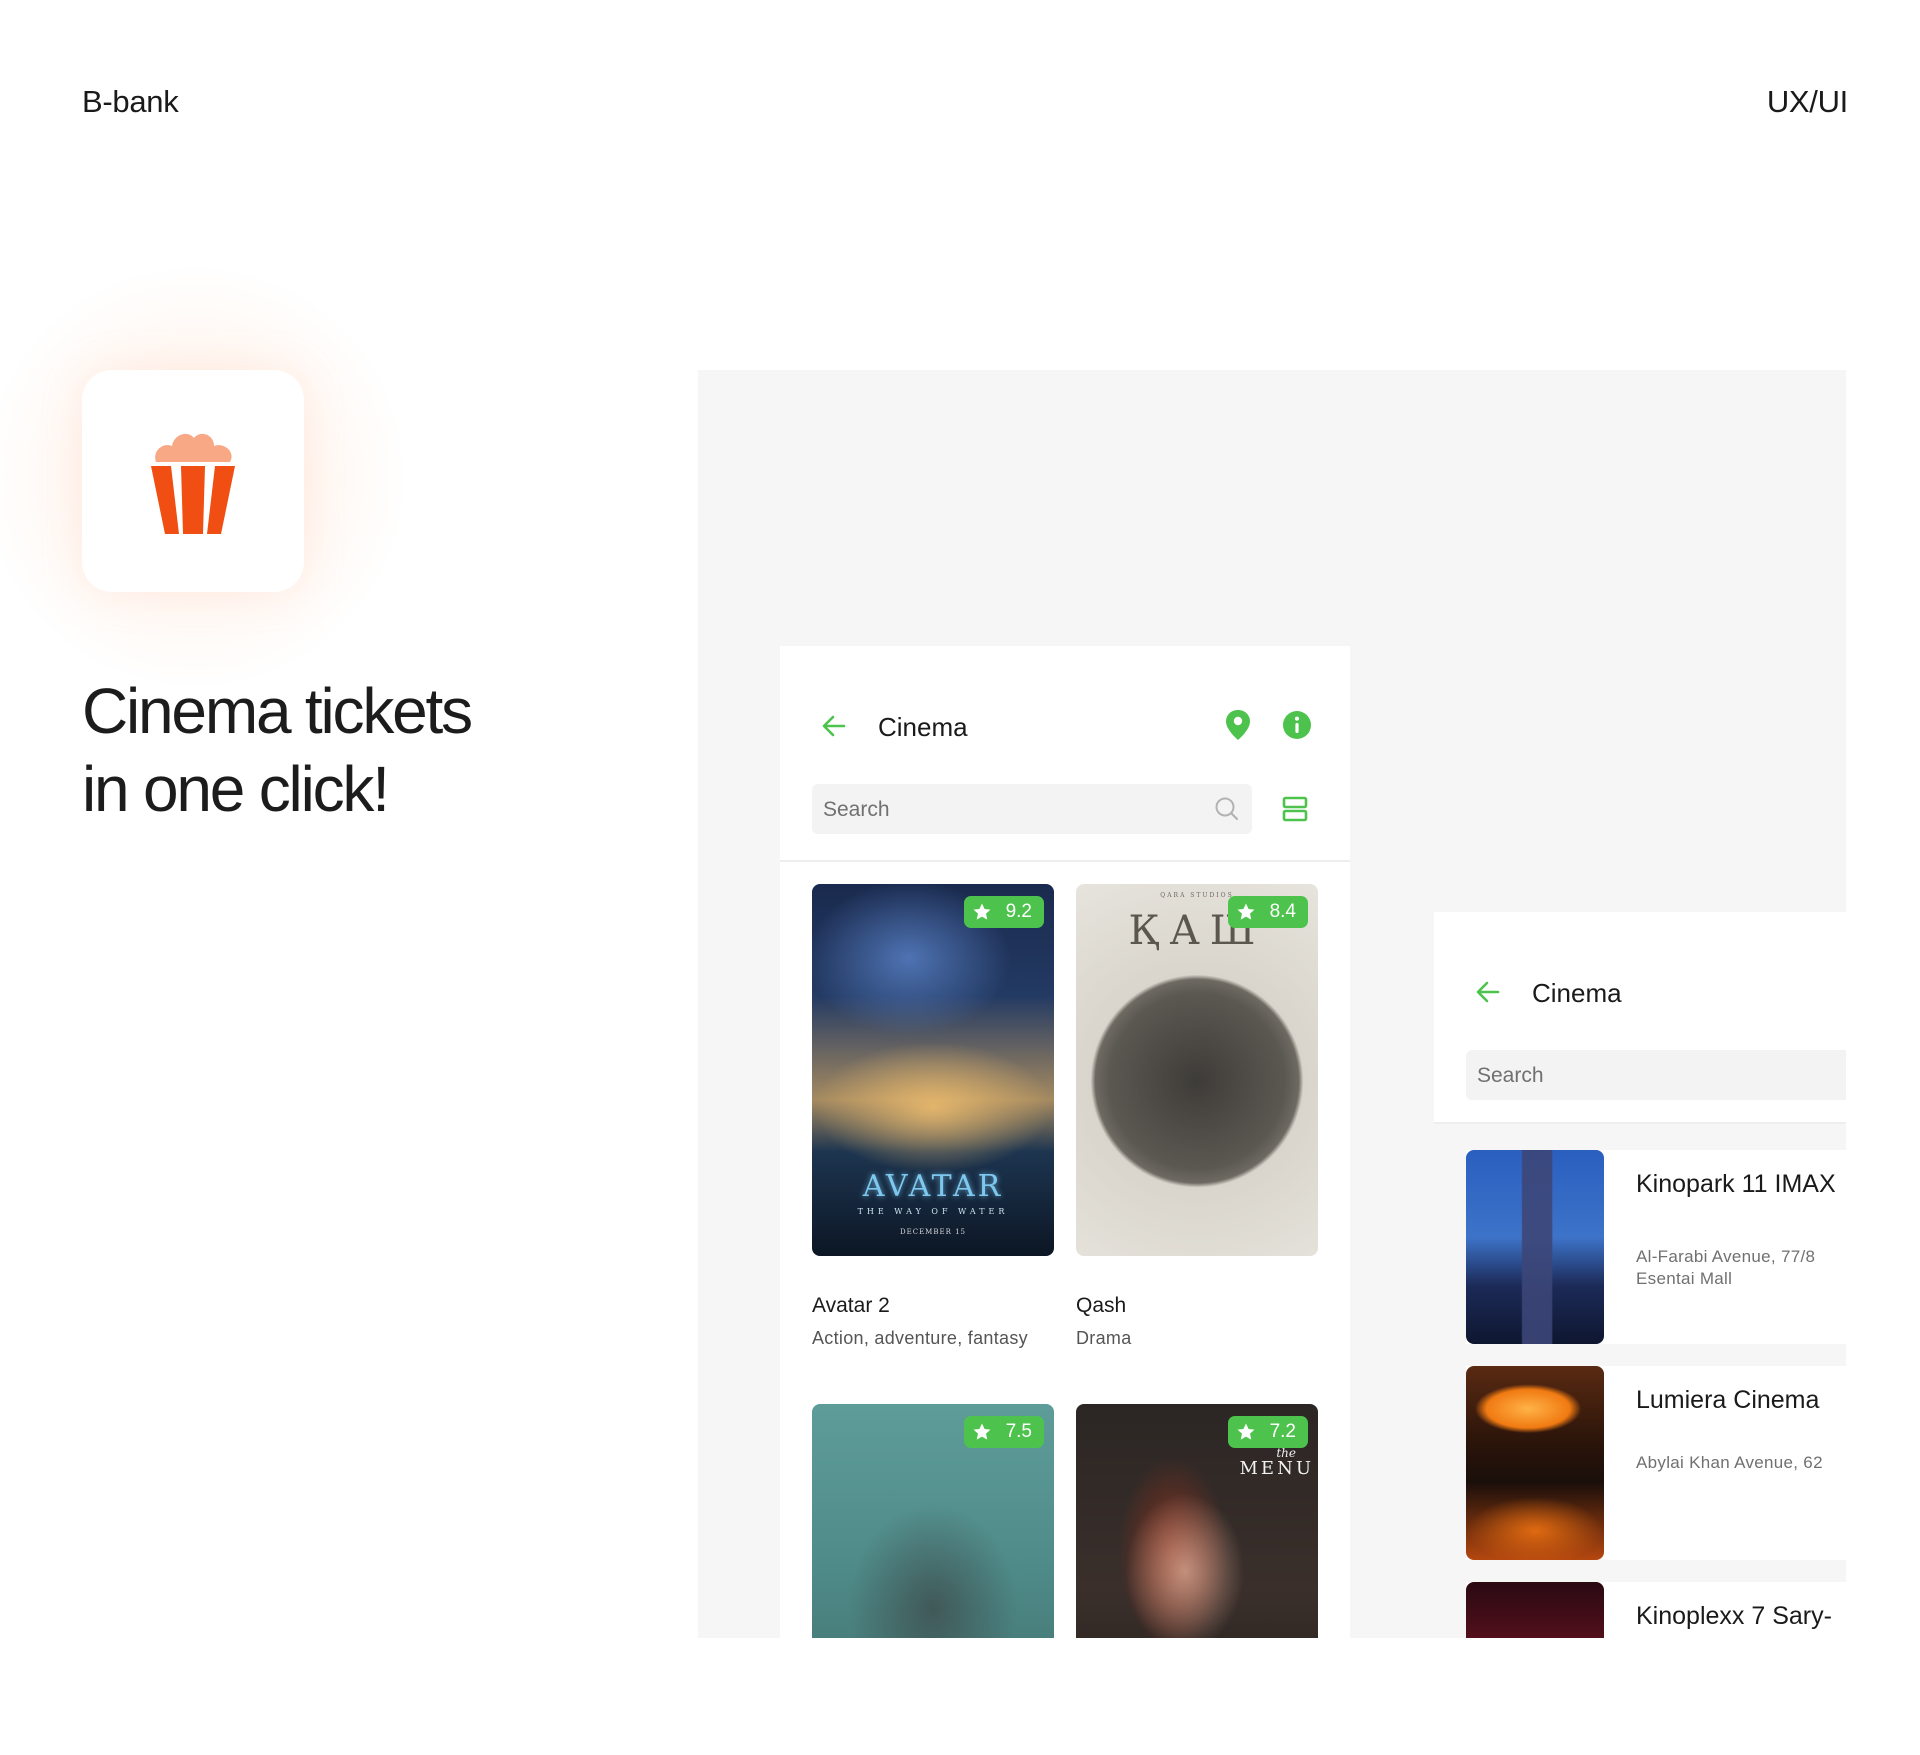 The height and width of the screenshot is (1755, 1920). What do you see at coordinates (236, 789) in the screenshot?
I see `headline-line-2: in one click!` at bounding box center [236, 789].